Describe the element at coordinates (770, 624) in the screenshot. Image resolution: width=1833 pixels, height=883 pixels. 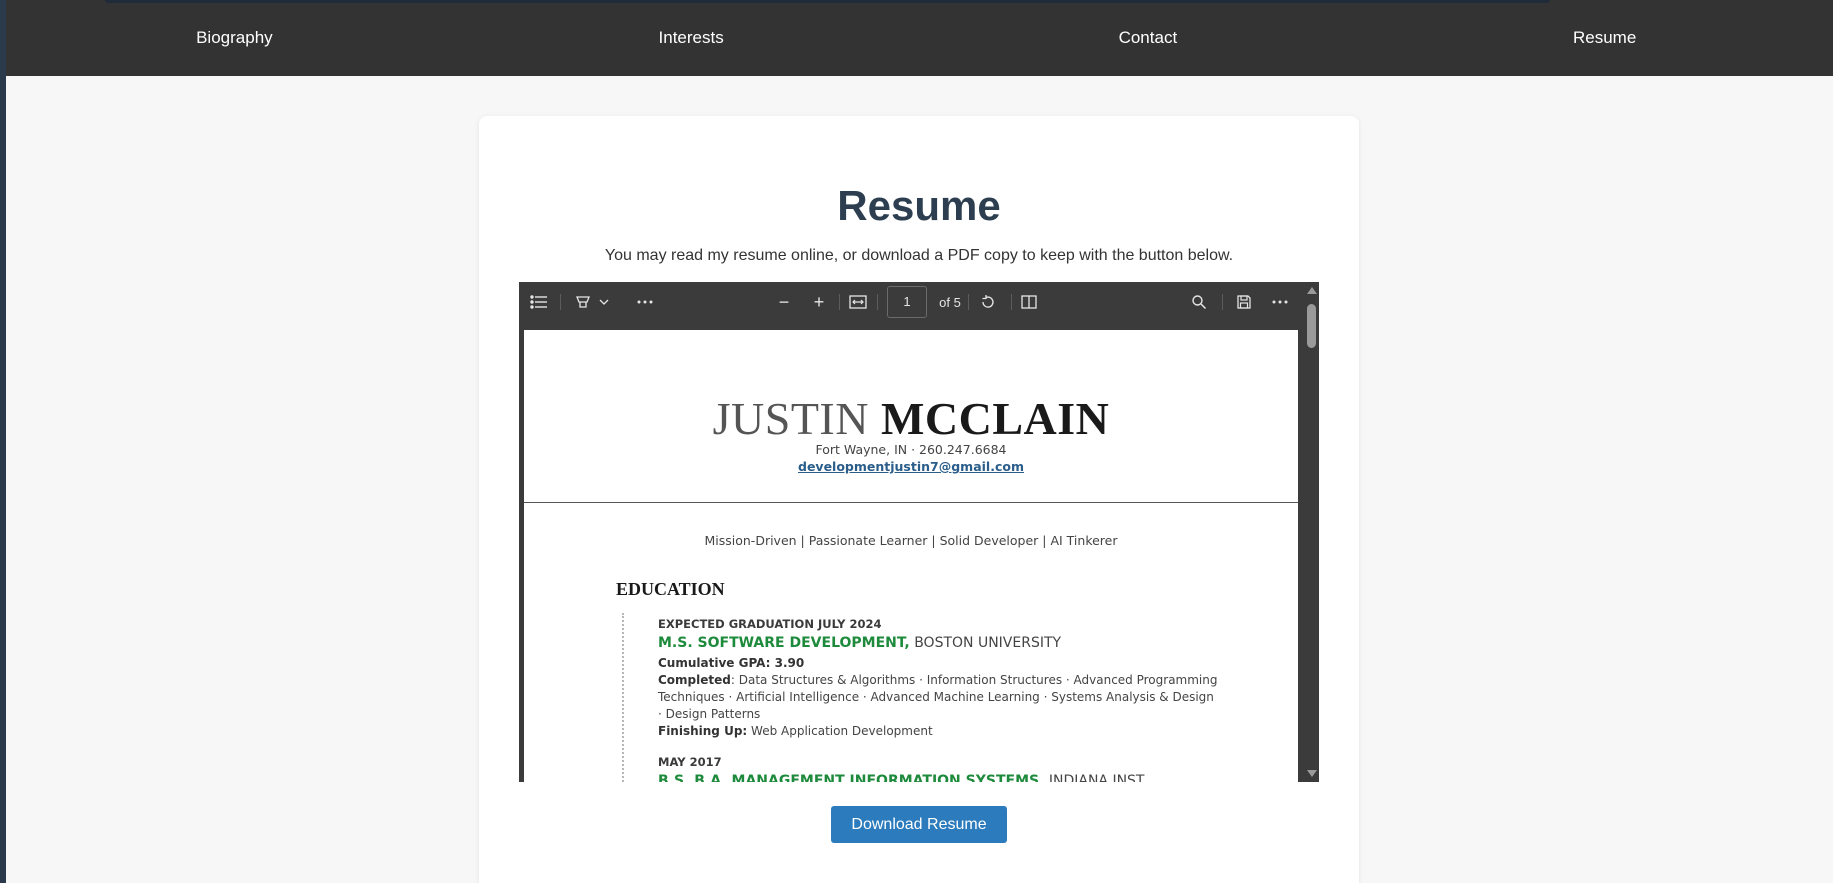
I see `entry-date: EXPECTED GRADUATION JULY 2024` at that location.